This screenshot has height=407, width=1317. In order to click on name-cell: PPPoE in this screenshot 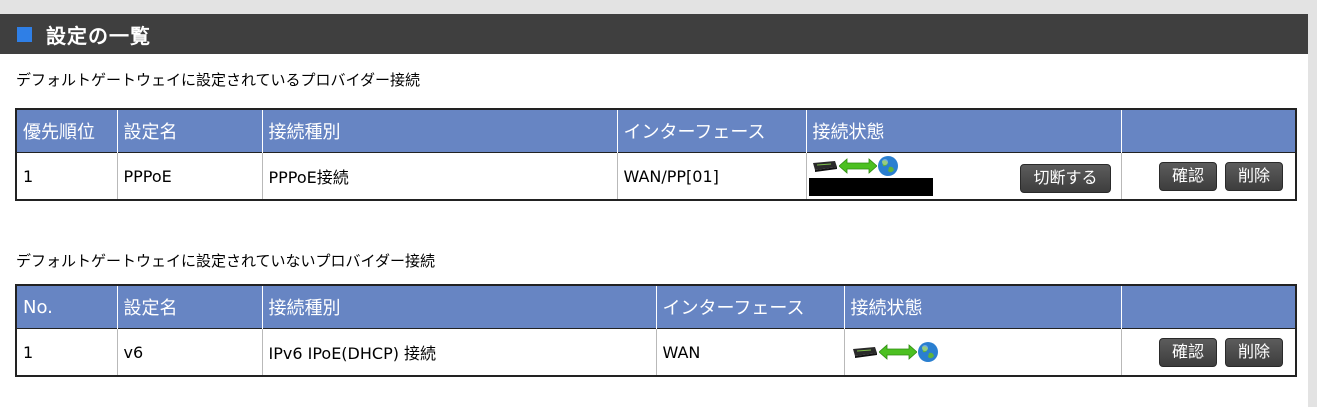, I will do `click(190, 176)`.